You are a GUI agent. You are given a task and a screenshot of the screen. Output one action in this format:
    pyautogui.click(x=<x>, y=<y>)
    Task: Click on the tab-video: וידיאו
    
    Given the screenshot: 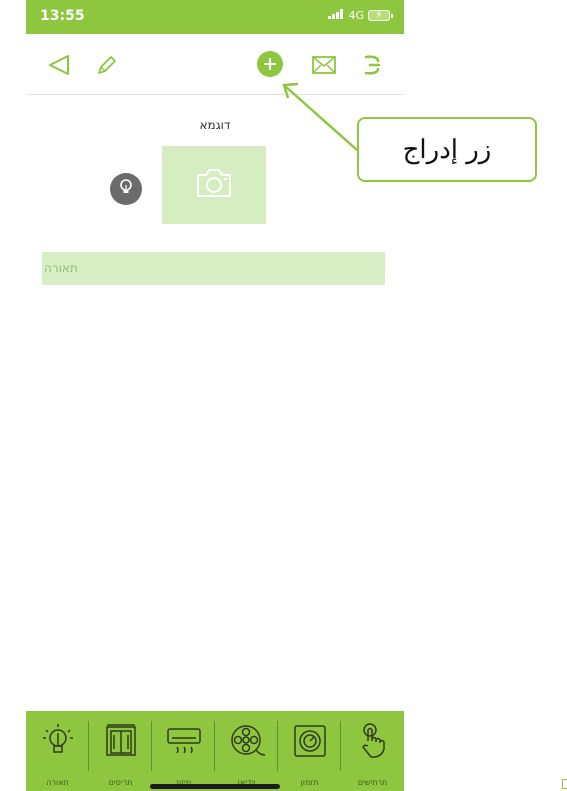 What is the action you would take?
    pyautogui.click(x=246, y=751)
    